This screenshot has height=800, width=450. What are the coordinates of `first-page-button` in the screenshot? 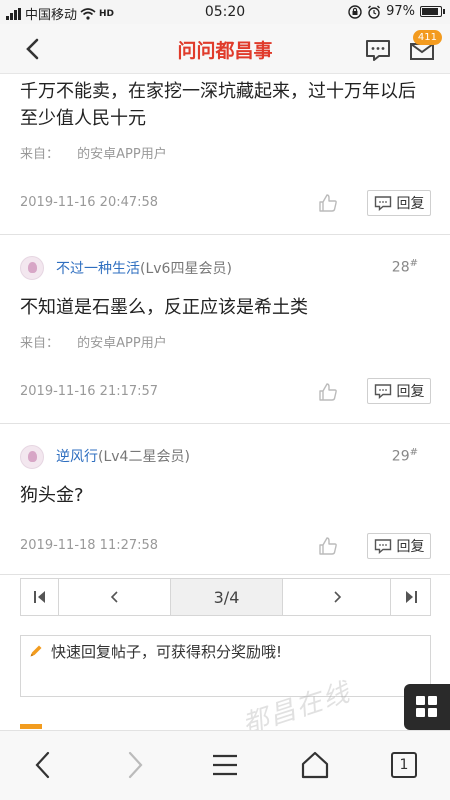 It's located at (39, 597).